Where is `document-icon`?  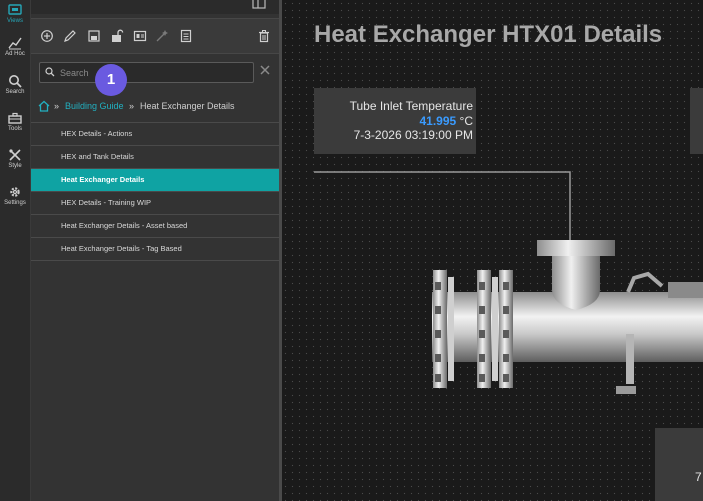
document-icon is located at coordinates (186, 36).